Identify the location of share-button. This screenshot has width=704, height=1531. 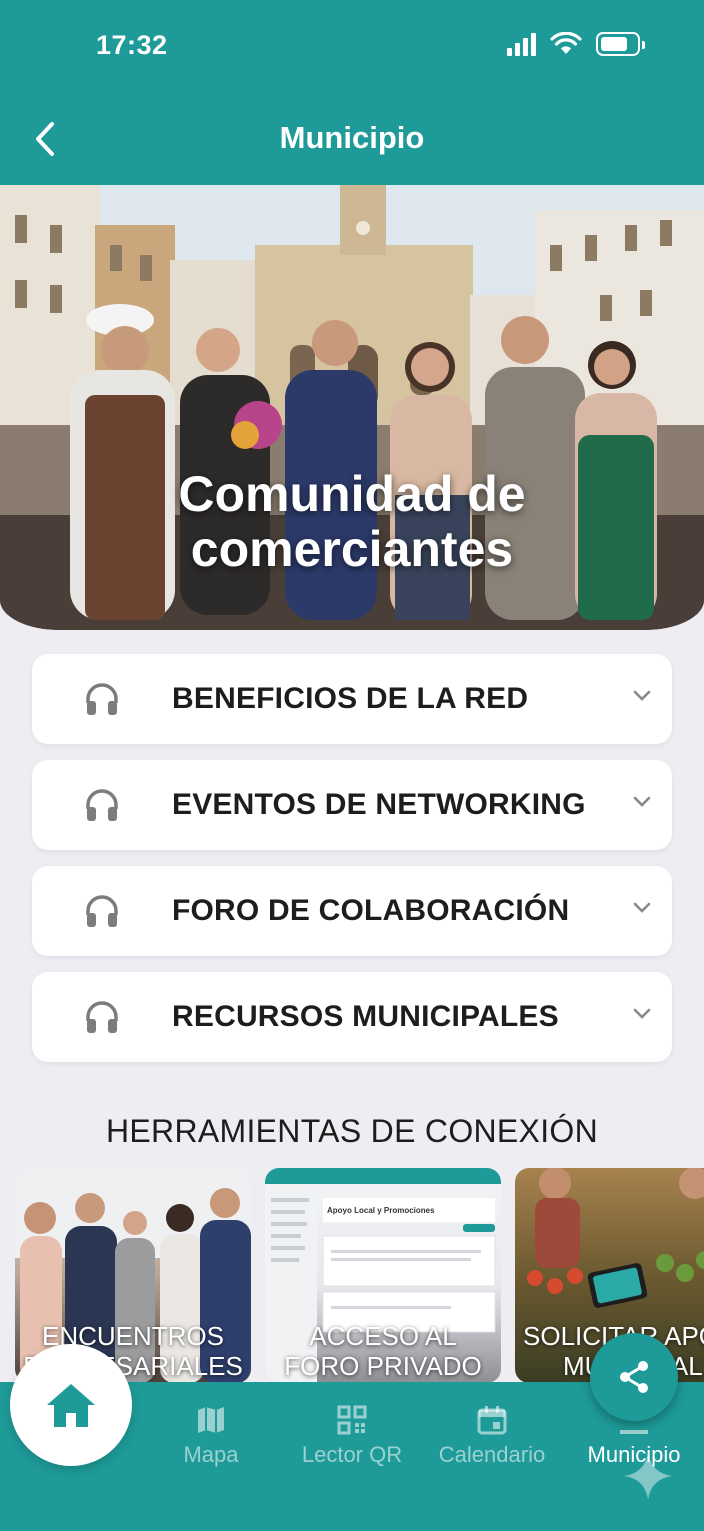
(634, 1377).